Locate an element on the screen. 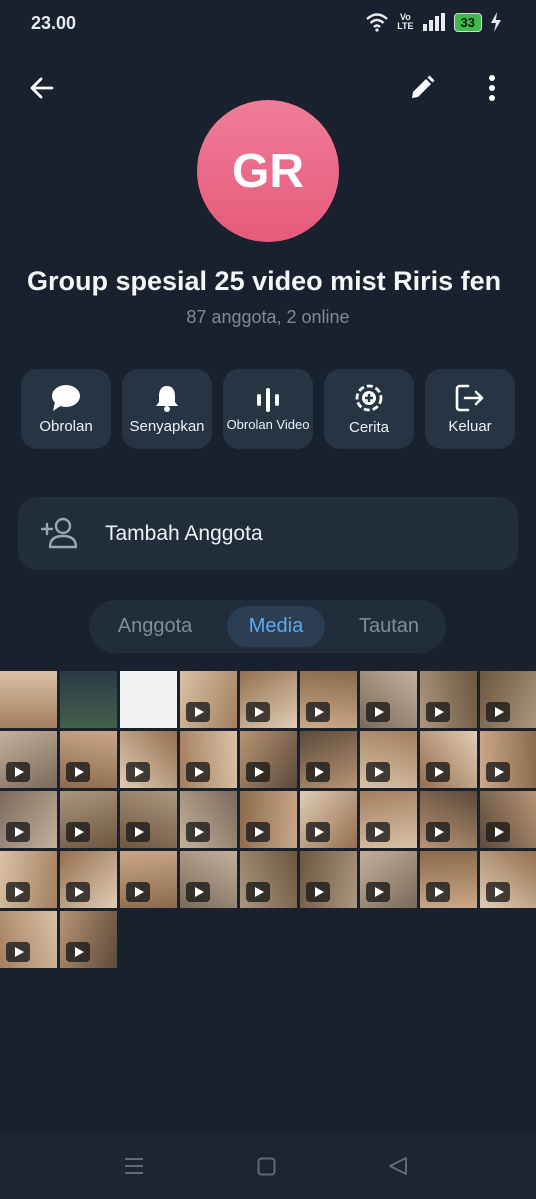  video-chat-button-label: Obrolan Video is located at coordinates (268, 424).